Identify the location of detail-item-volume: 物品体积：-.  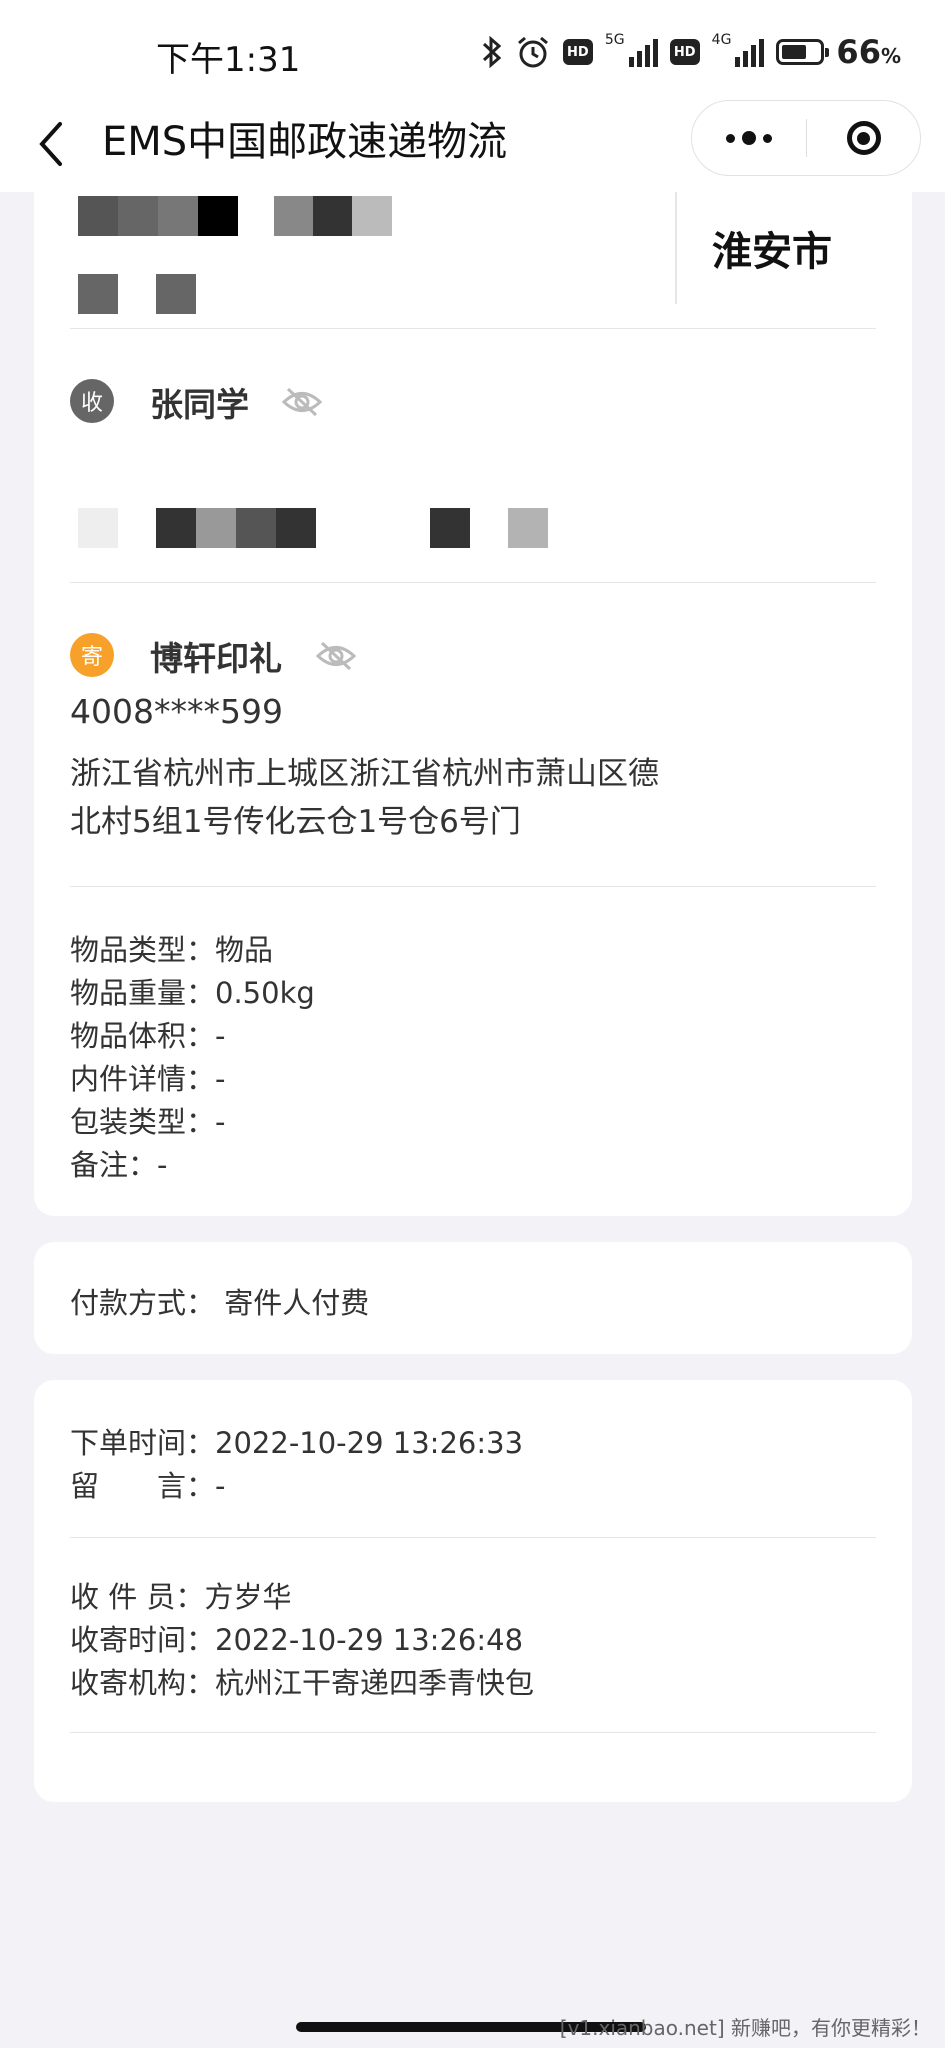
(148, 1036).